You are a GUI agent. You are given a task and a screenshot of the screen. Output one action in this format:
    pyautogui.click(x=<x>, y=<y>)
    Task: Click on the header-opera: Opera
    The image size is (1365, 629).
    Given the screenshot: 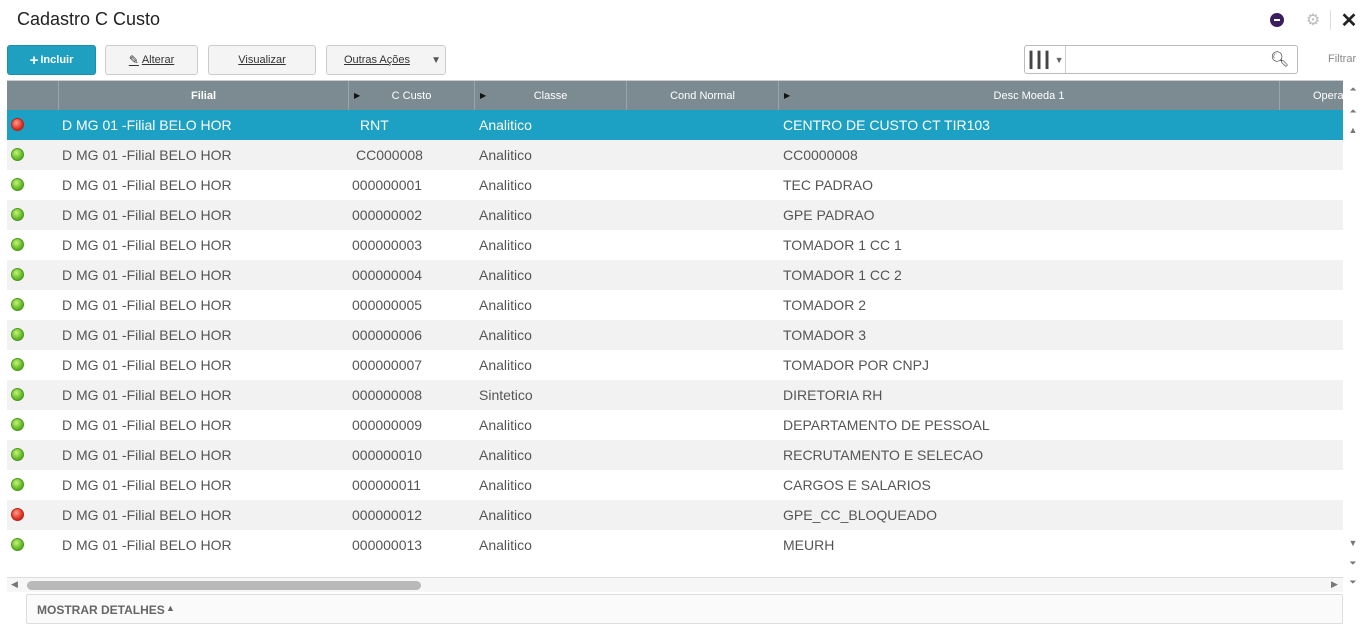 What is the action you would take?
    pyautogui.click(x=1311, y=95)
    